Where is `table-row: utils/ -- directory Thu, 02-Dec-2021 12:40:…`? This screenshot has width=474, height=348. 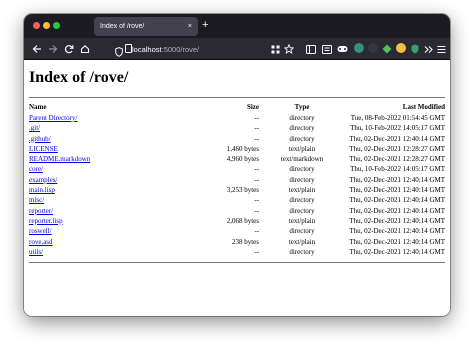 table-row: utils/ -- directory Thu, 02-Dec-2021 12:40:… is located at coordinates (237, 252).